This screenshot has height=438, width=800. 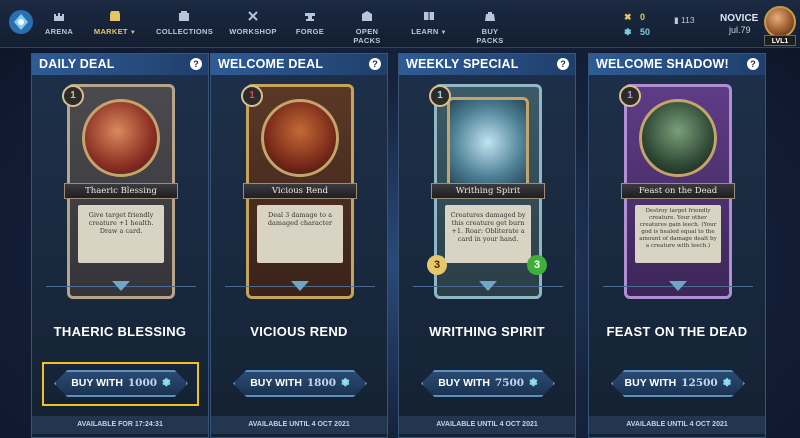 I want to click on tools-icon, so click(x=253, y=16).